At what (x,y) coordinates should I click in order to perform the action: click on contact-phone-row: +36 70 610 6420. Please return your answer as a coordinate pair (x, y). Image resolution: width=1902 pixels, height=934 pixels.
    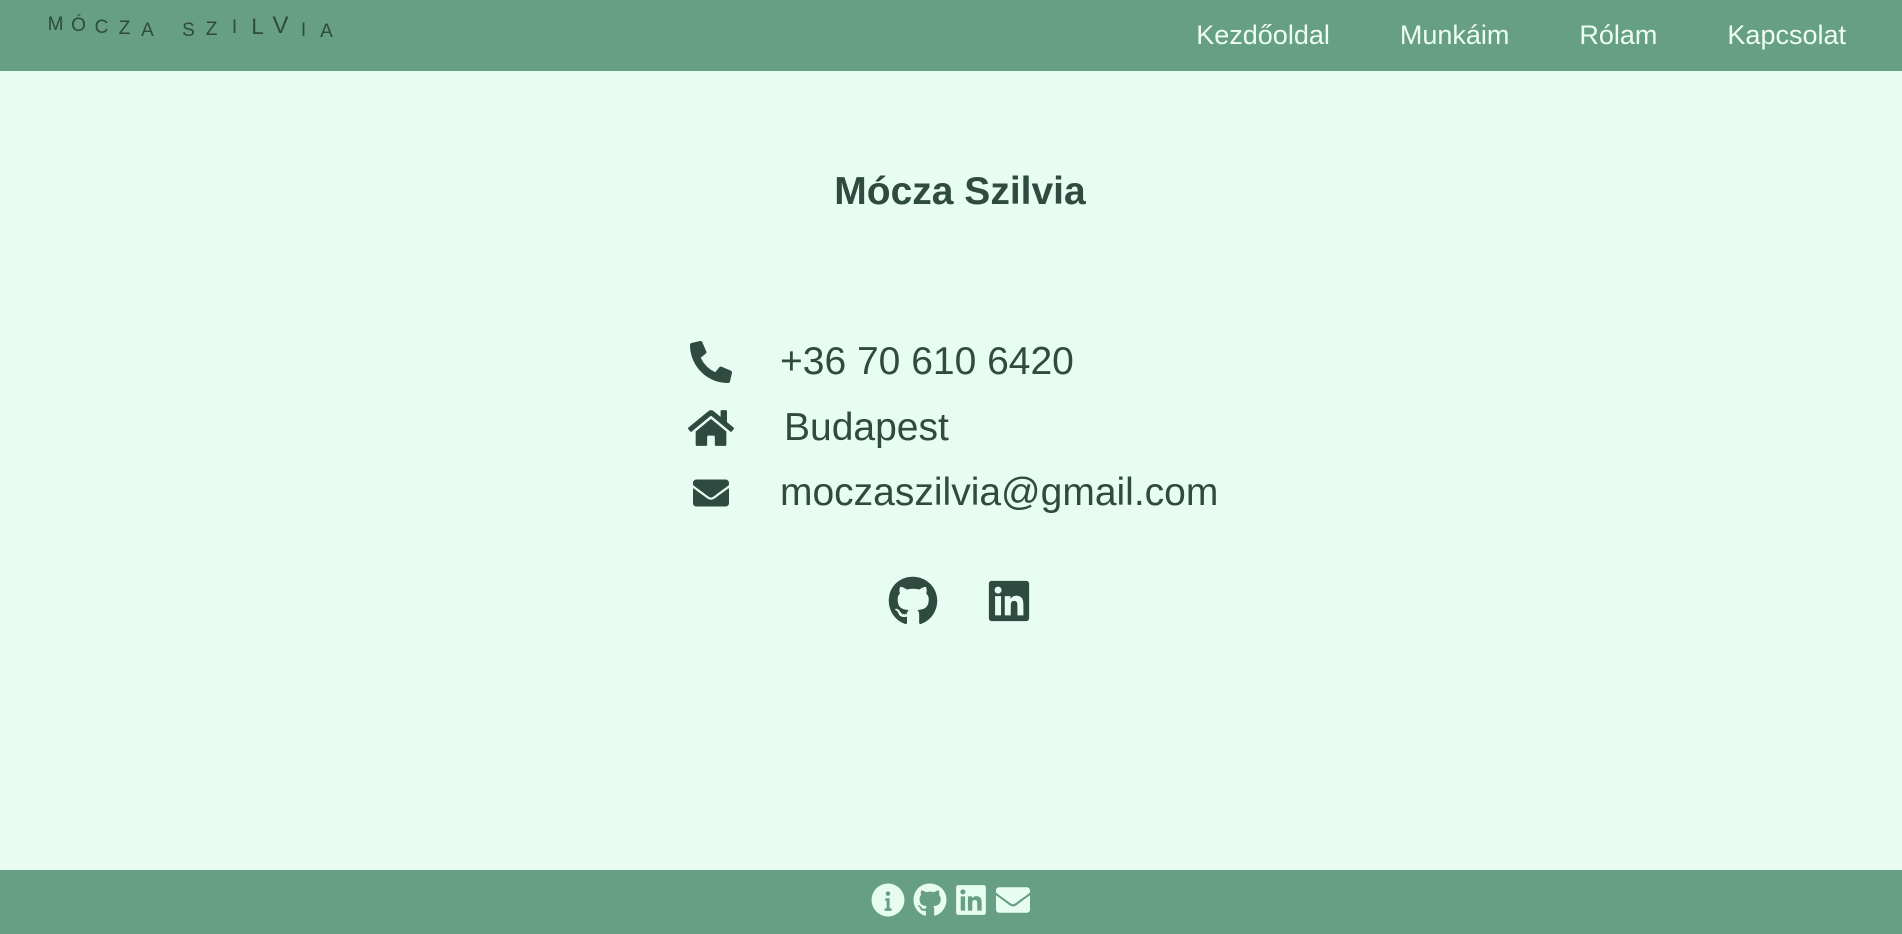
    Looking at the image, I should click on (881, 362).